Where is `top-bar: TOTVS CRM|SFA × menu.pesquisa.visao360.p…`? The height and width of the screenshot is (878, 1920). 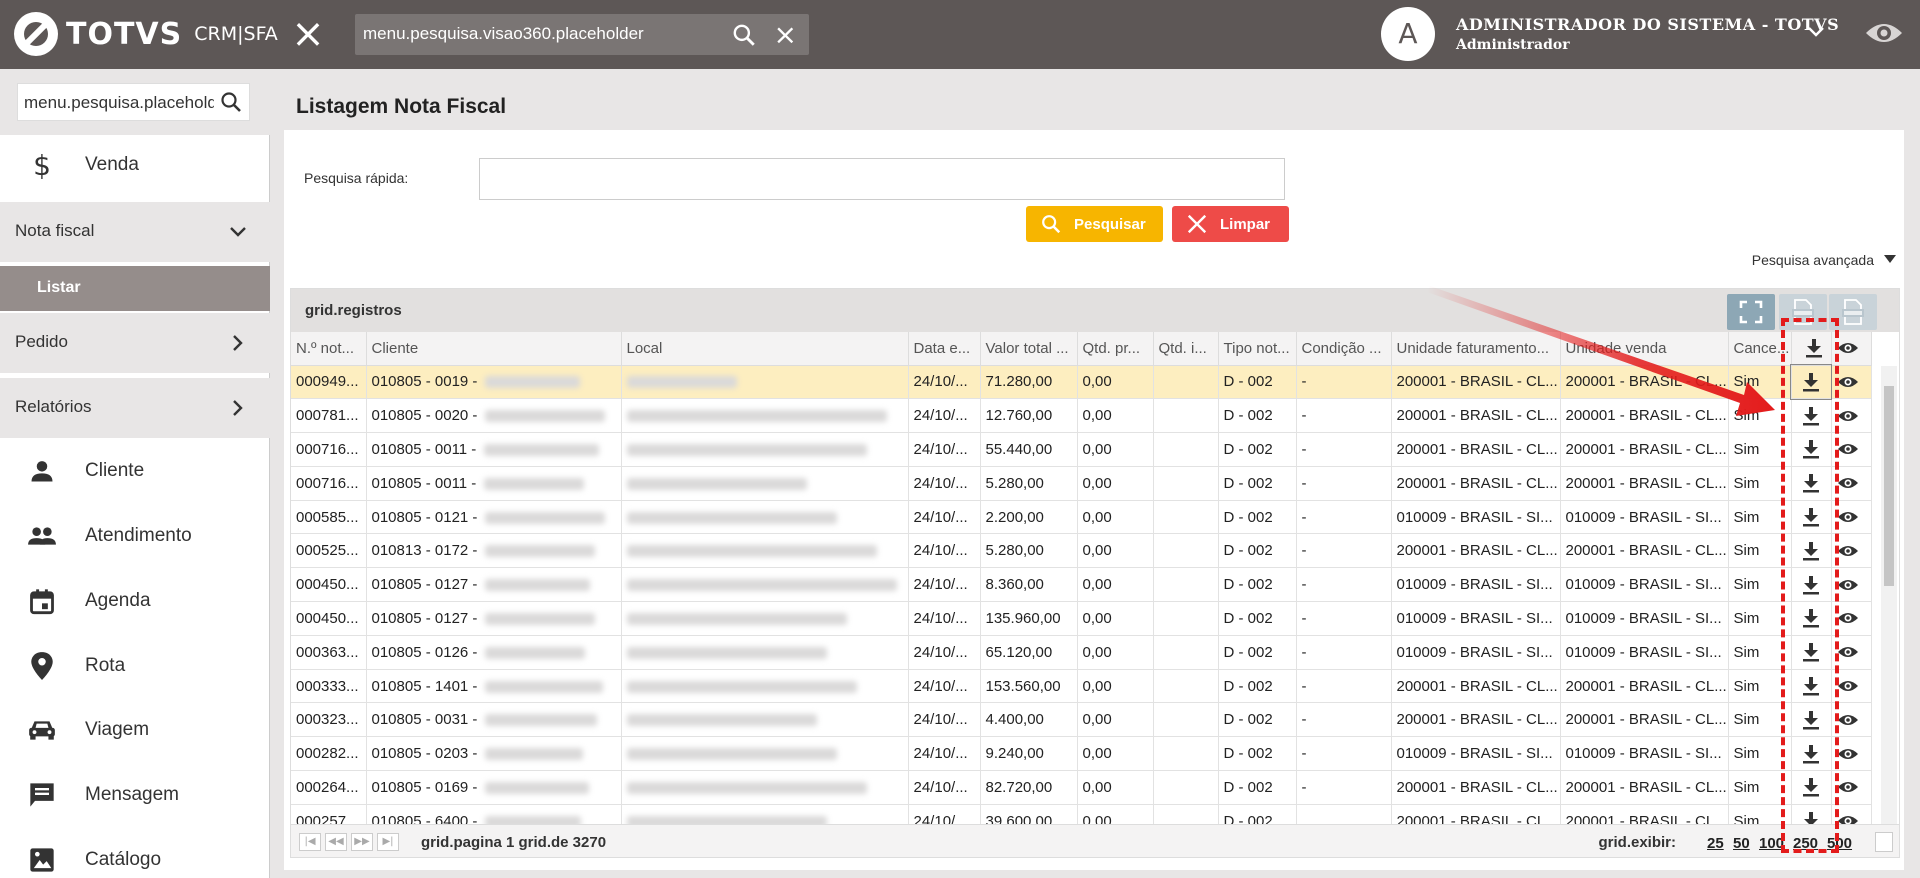 top-bar: TOTVS CRM|SFA × menu.pesquisa.visao360.p… is located at coordinates (960, 34).